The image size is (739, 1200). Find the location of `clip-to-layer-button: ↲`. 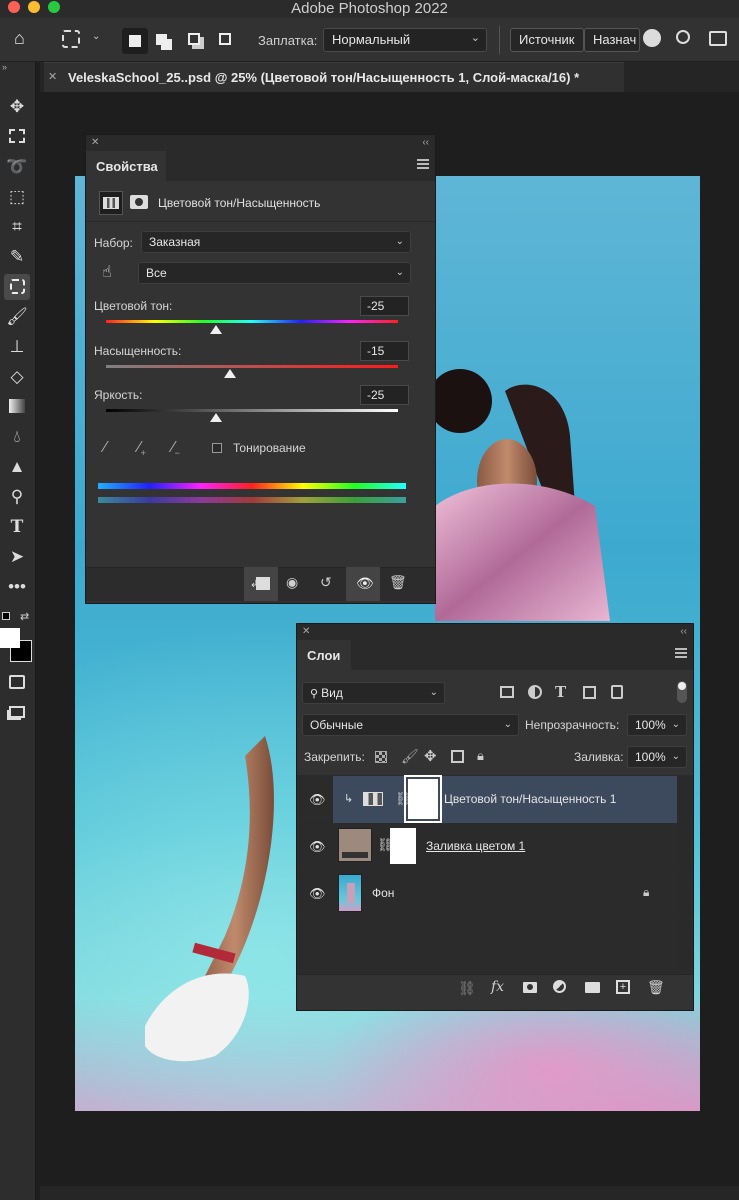

clip-to-layer-button: ↲ is located at coordinates (261, 584).